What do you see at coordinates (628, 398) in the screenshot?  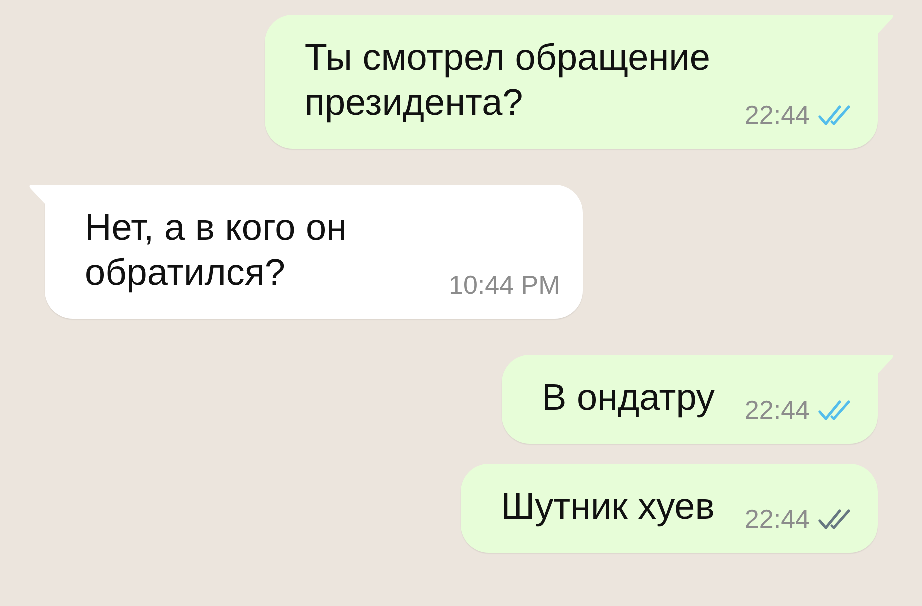 I see `message-text: В ондатру` at bounding box center [628, 398].